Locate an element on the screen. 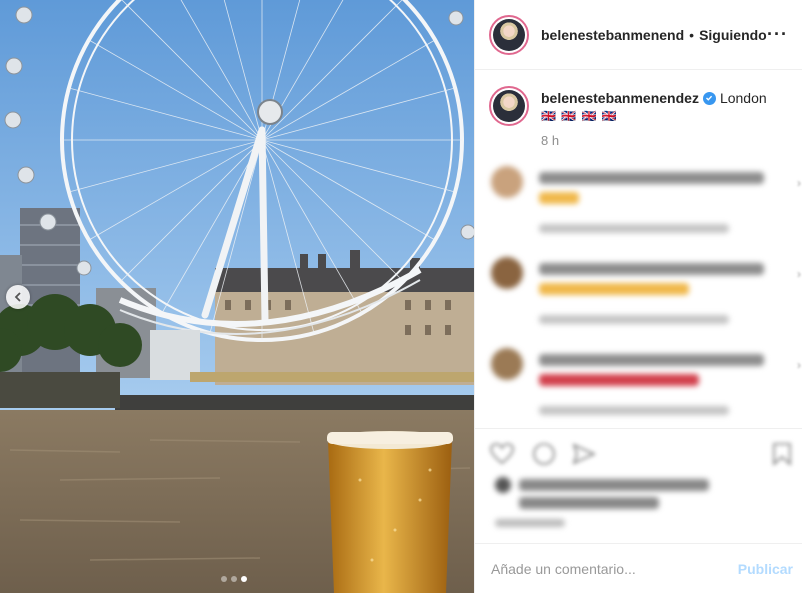 The image size is (802, 593). post-timestamp: 8 h is located at coordinates (550, 139).